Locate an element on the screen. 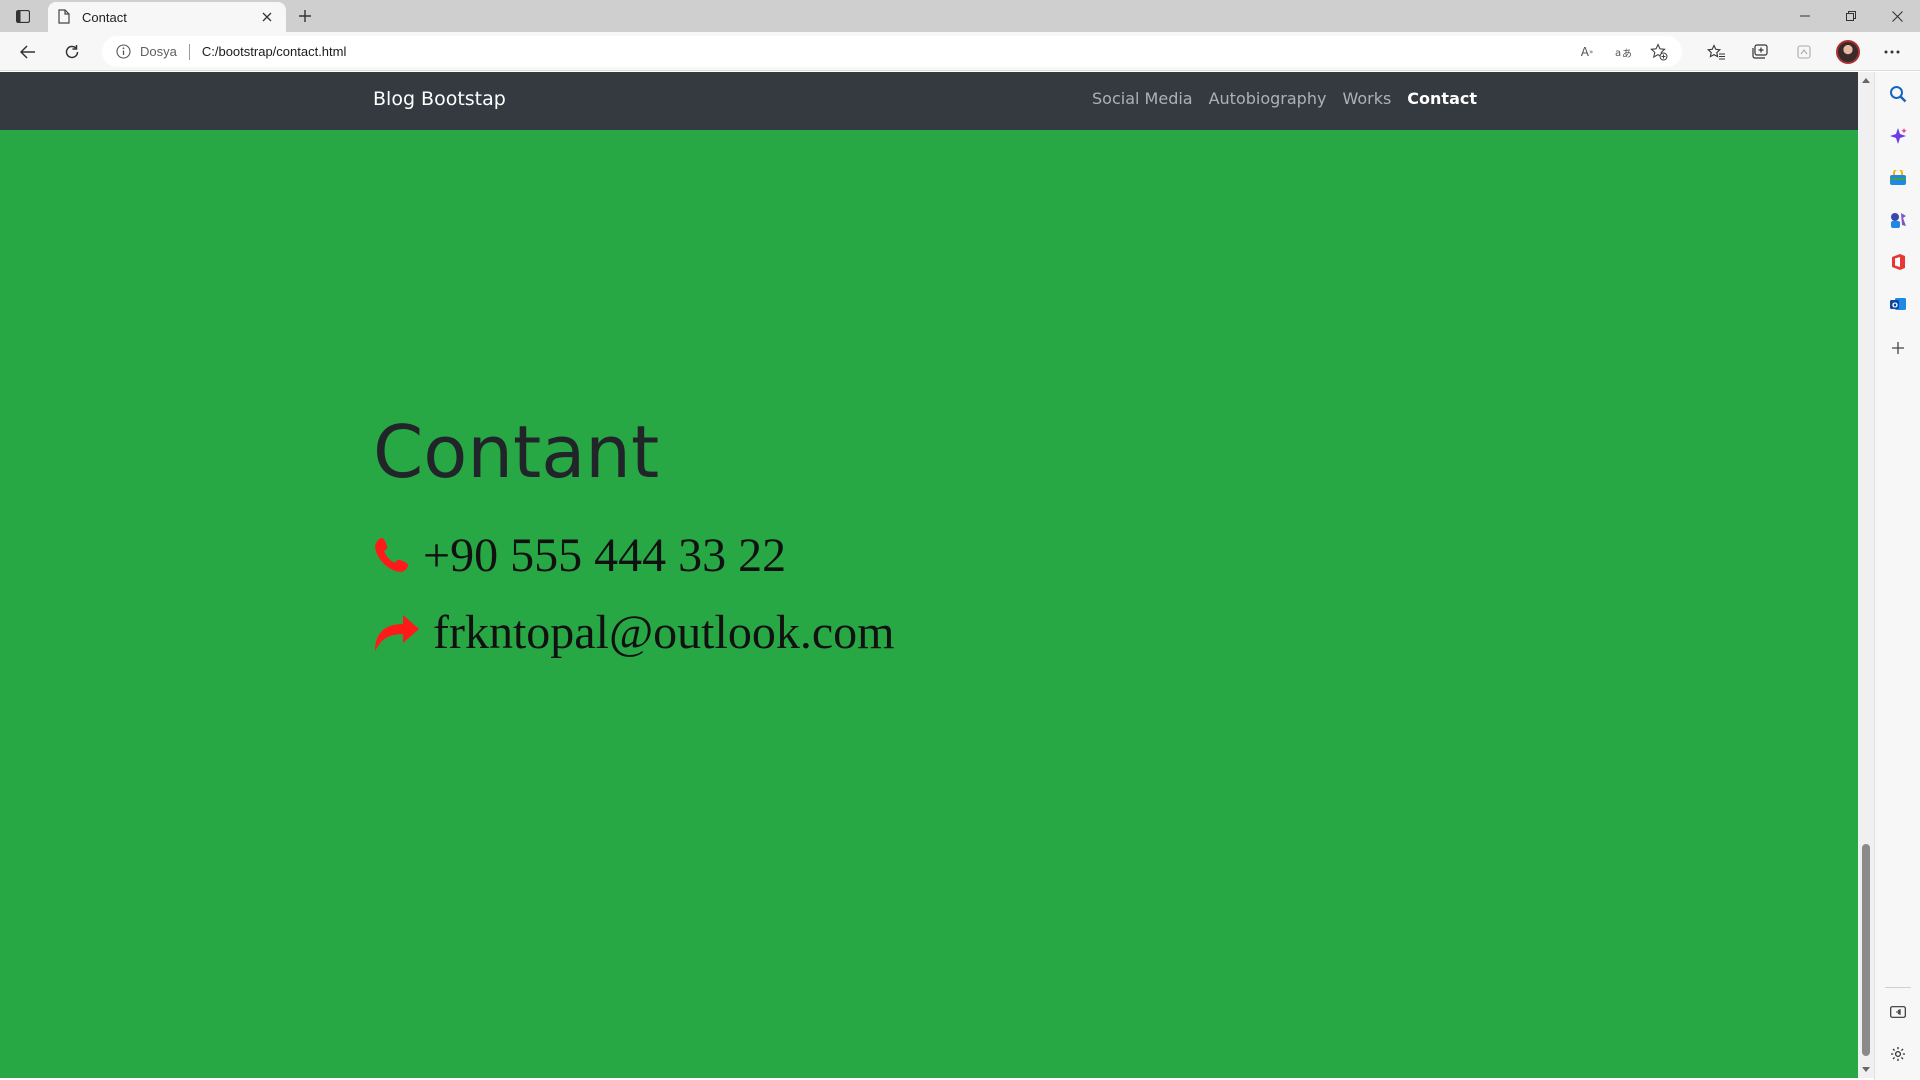 The width and height of the screenshot is (1920, 1080). share-arrow-icon is located at coordinates (397, 633).